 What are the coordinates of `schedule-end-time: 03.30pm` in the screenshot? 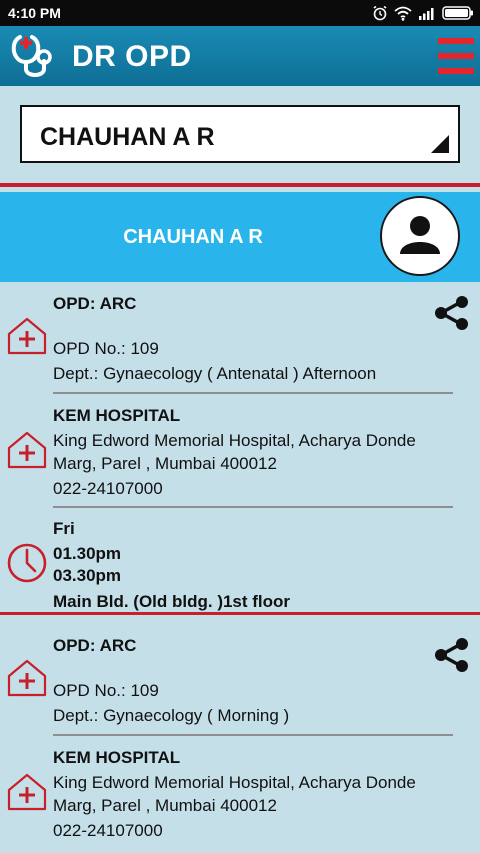 It's located at (87, 575).